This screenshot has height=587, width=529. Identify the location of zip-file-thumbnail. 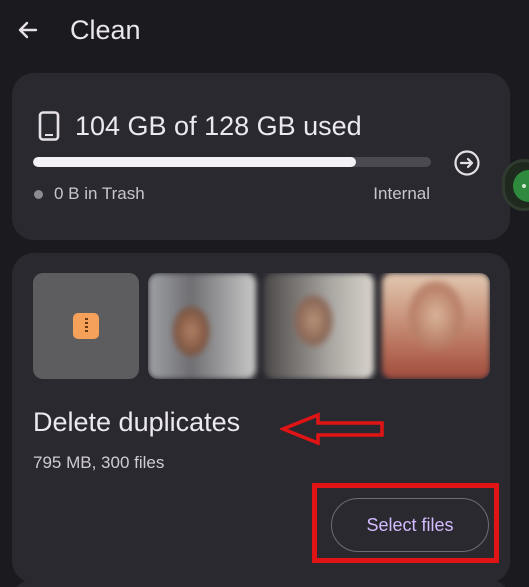
(86, 326).